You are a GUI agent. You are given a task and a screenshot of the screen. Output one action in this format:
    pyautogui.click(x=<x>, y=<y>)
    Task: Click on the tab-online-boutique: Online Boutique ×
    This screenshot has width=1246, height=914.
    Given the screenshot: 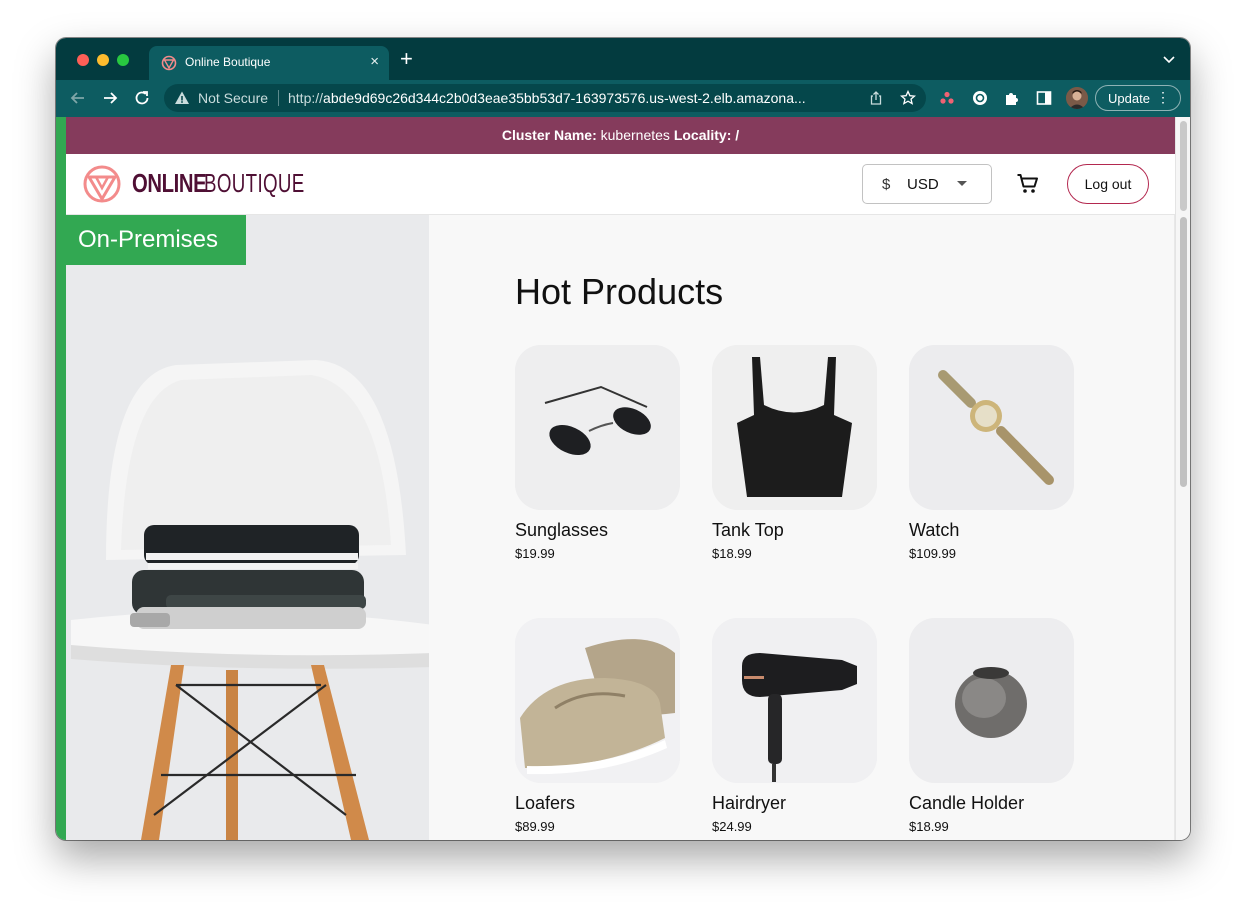 What is the action you would take?
    pyautogui.click(x=269, y=63)
    